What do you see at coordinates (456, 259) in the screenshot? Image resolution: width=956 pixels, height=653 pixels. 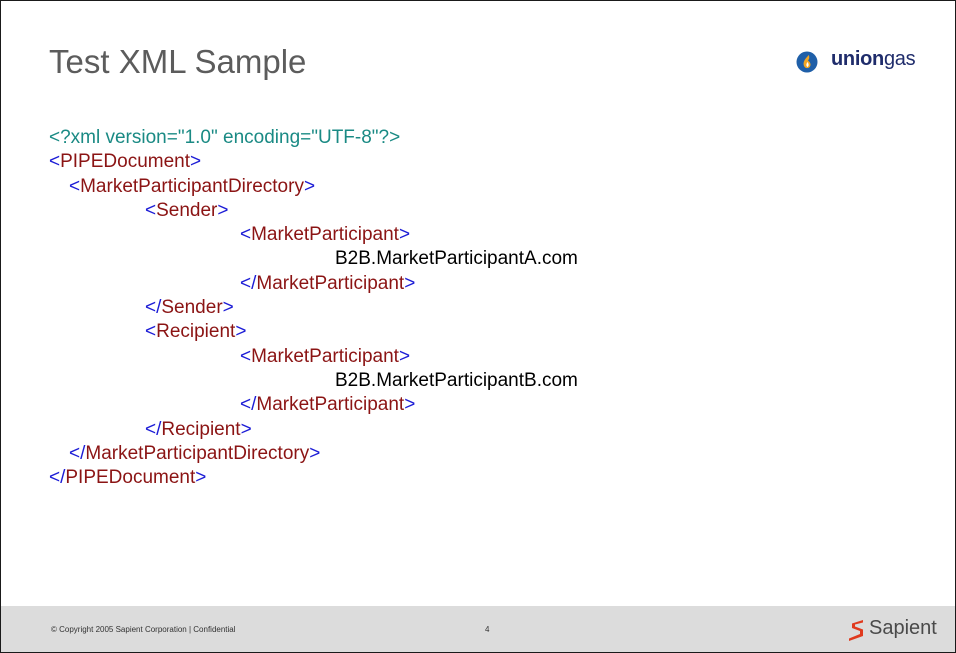 I see `xml-text-value: B2B.MarketParticipantA.com` at bounding box center [456, 259].